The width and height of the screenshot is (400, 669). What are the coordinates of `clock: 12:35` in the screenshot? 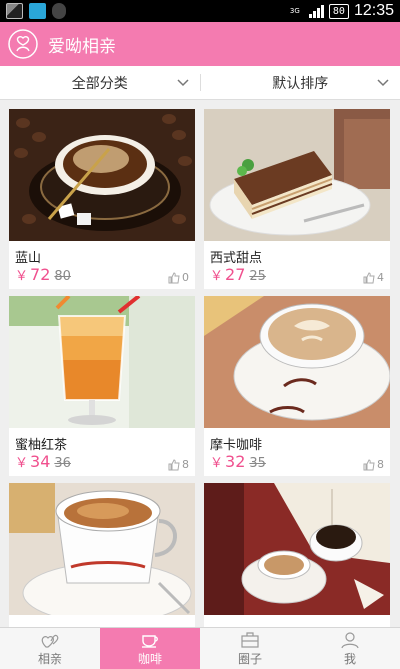 It's located at (373, 10).